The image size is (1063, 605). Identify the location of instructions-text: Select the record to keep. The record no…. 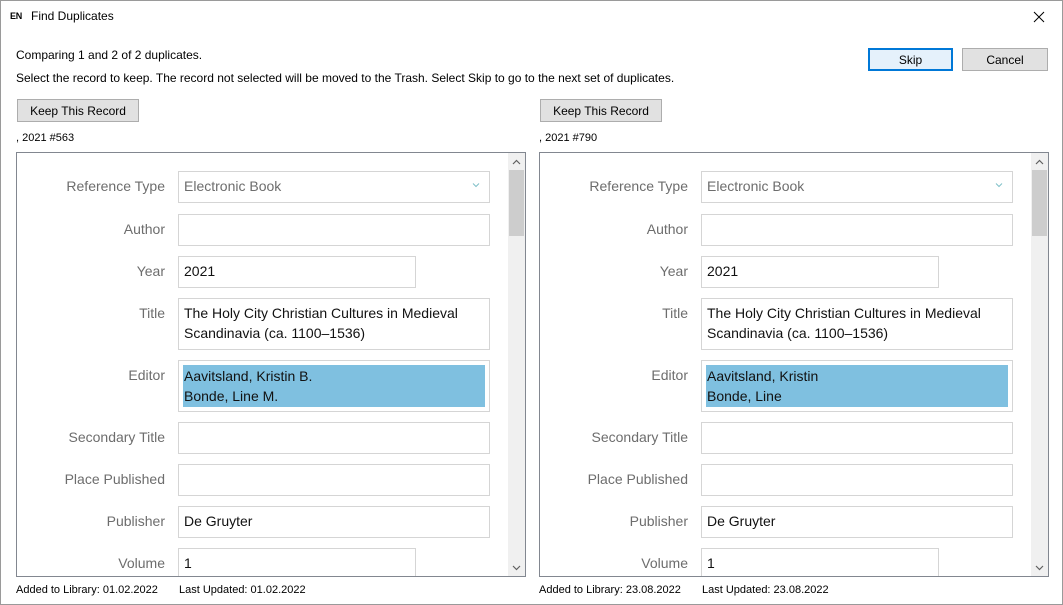
(345, 78).